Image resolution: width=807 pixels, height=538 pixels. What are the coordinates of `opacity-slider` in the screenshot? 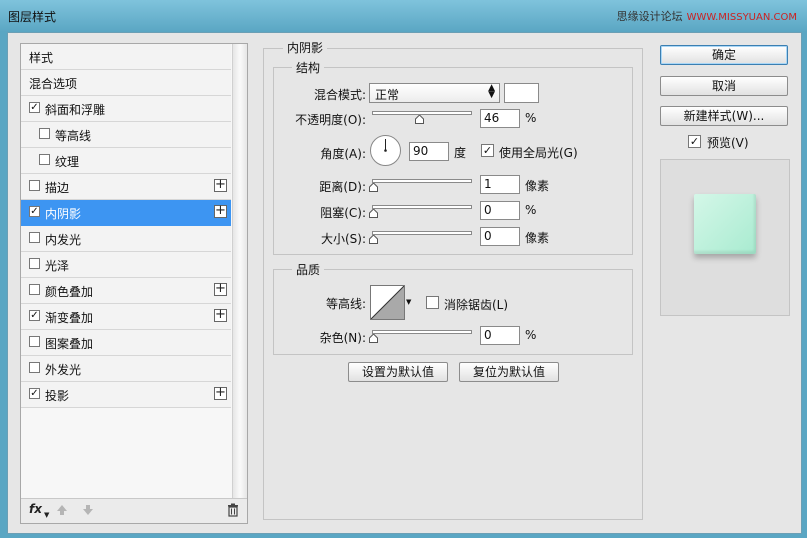 It's located at (422, 117).